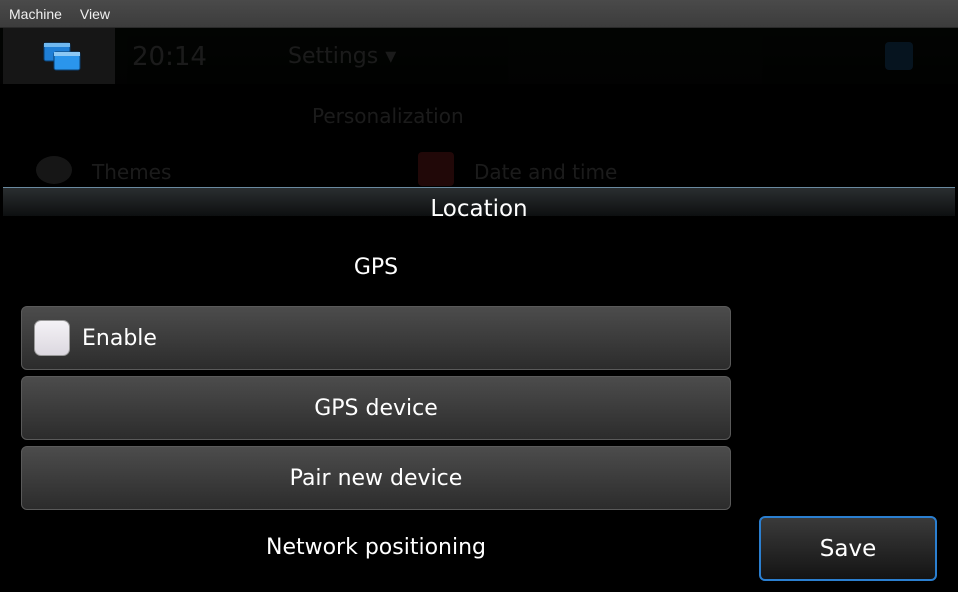 The image size is (958, 592). I want to click on dialog-title: Location, so click(479, 209).